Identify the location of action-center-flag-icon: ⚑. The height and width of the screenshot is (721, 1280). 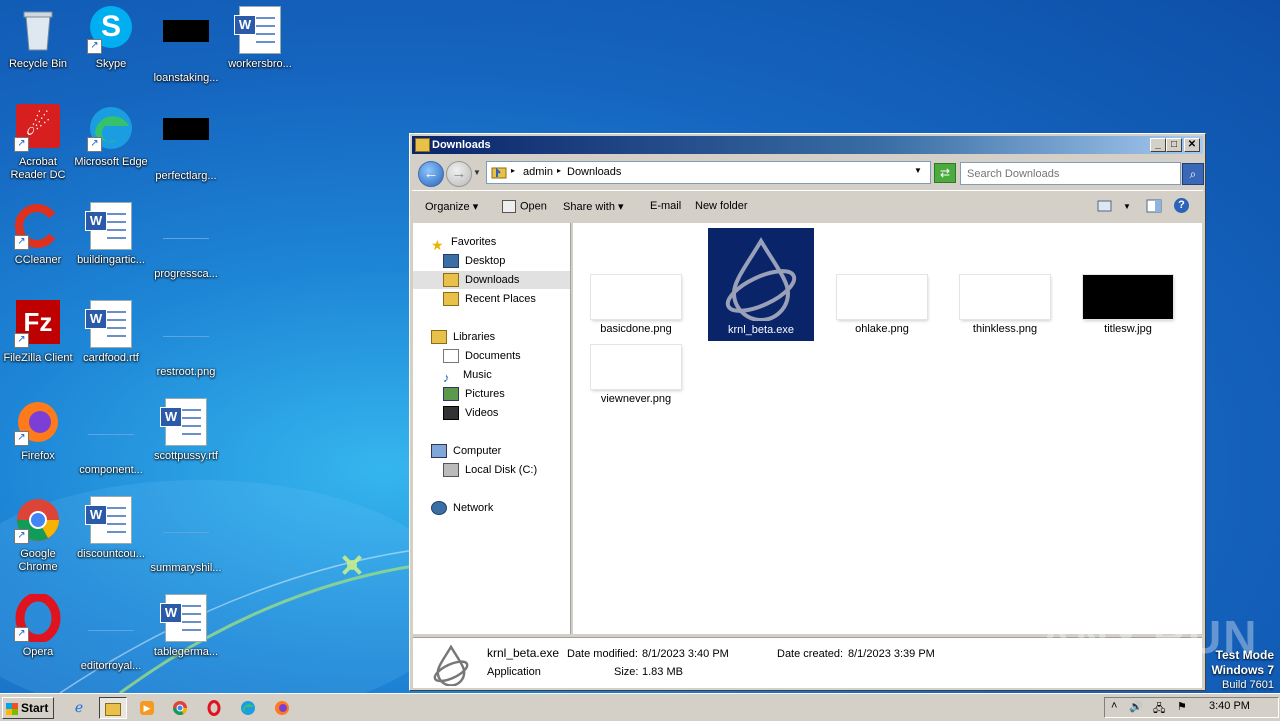
(1182, 706).